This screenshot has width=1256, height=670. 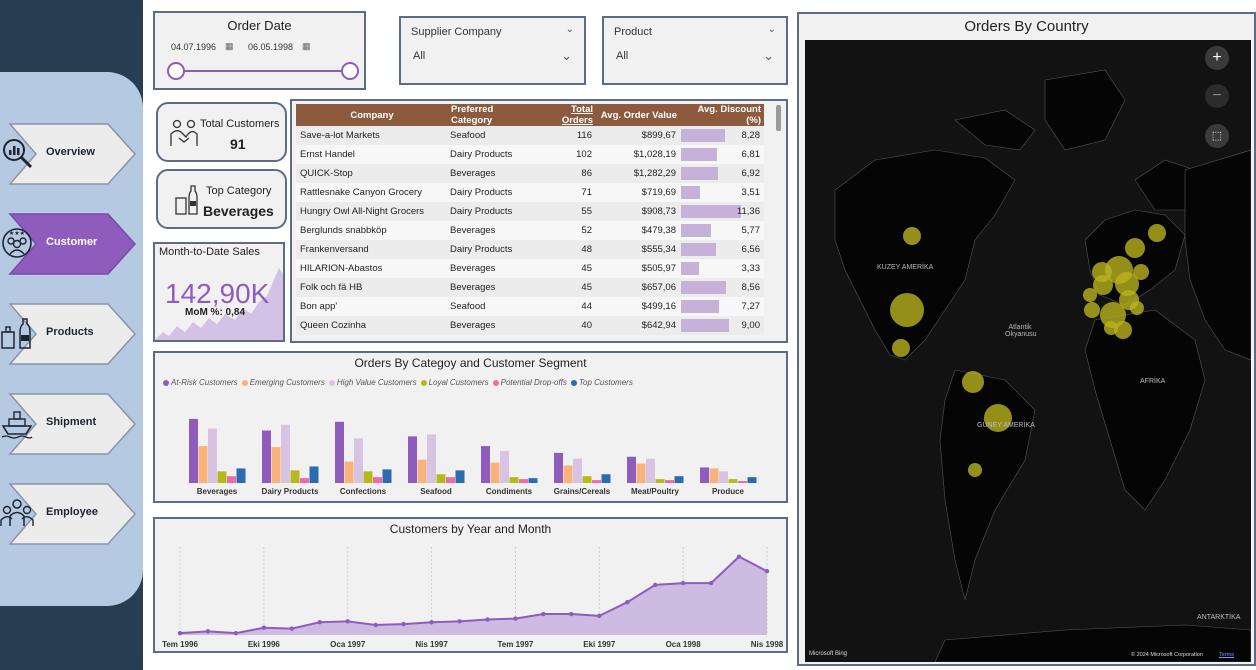 I want to click on legend-item: Top Customers, so click(x=606, y=382).